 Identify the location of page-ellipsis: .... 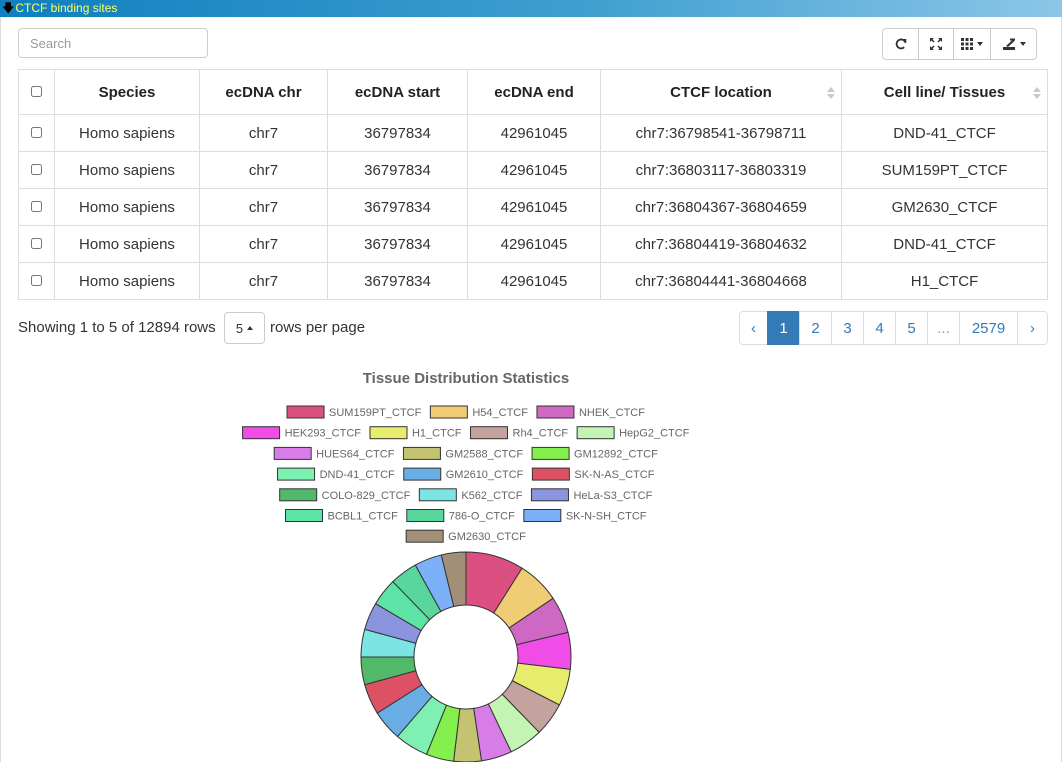
(943, 328).